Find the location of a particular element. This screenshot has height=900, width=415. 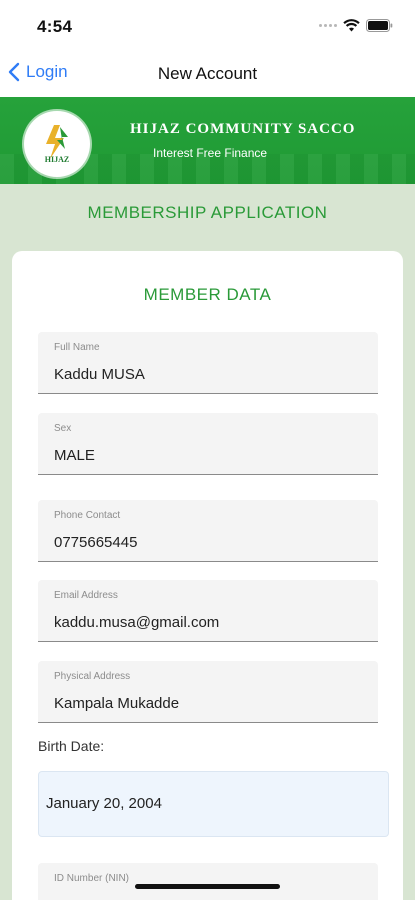

birth-date-value: January 20, 2004 is located at coordinates (104, 803).